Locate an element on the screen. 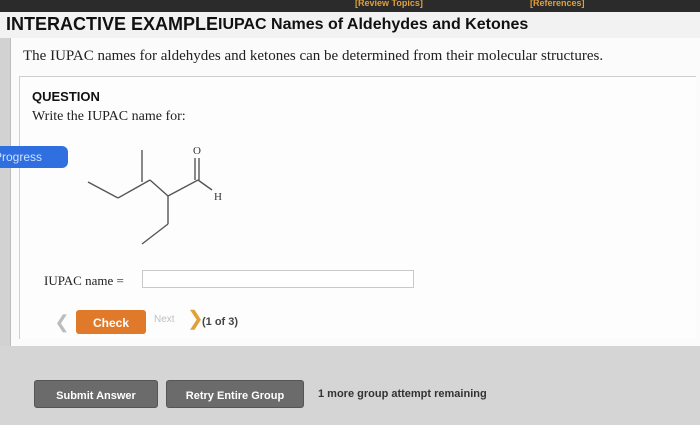 The image size is (700, 425). molecule-structure: O H is located at coordinates (154, 195).